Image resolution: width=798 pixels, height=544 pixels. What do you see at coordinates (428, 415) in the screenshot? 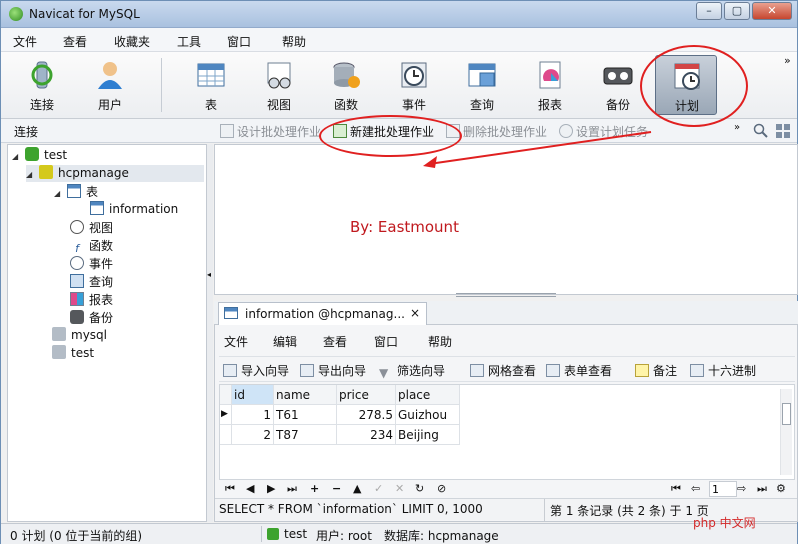
I see `table-cell: Guizhou` at bounding box center [428, 415].